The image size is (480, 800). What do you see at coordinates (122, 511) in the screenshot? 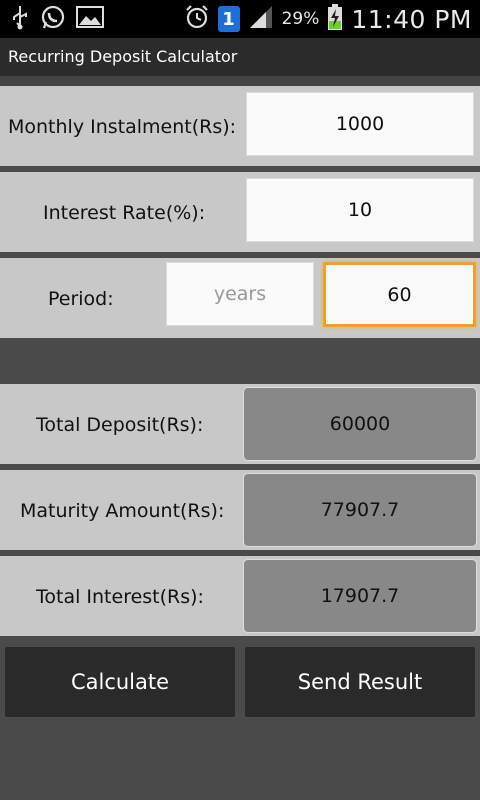
I see `maturity-amount-label: Maturity Amount(Rs):` at bounding box center [122, 511].